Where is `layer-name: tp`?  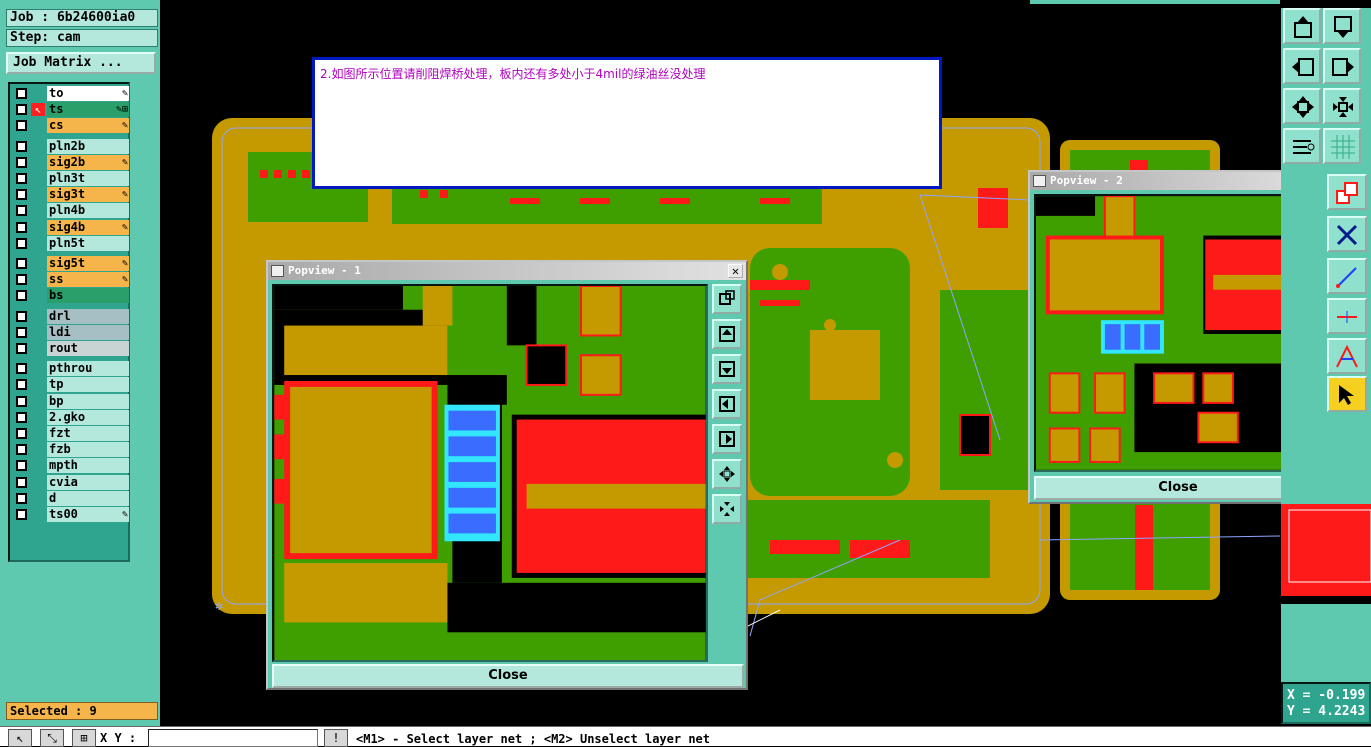 layer-name: tp is located at coordinates (88, 385).